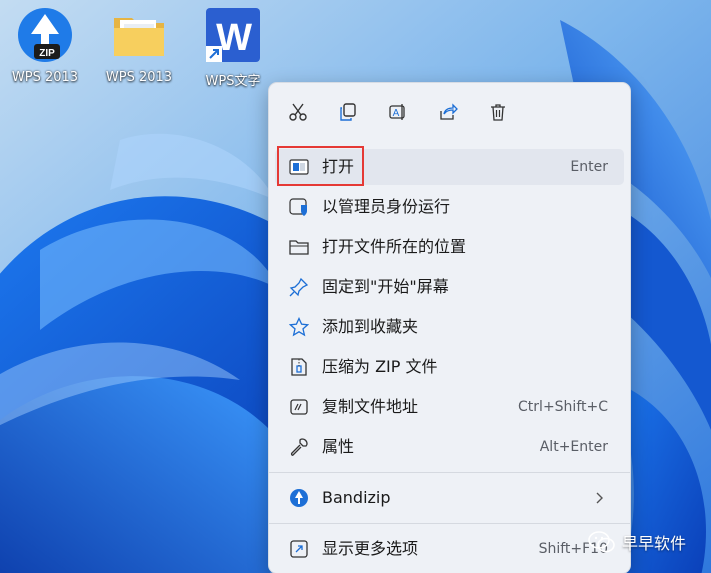 This screenshot has height=573, width=711. I want to click on desktop-icon-wps-writer: W WPS文字, so click(233, 49).